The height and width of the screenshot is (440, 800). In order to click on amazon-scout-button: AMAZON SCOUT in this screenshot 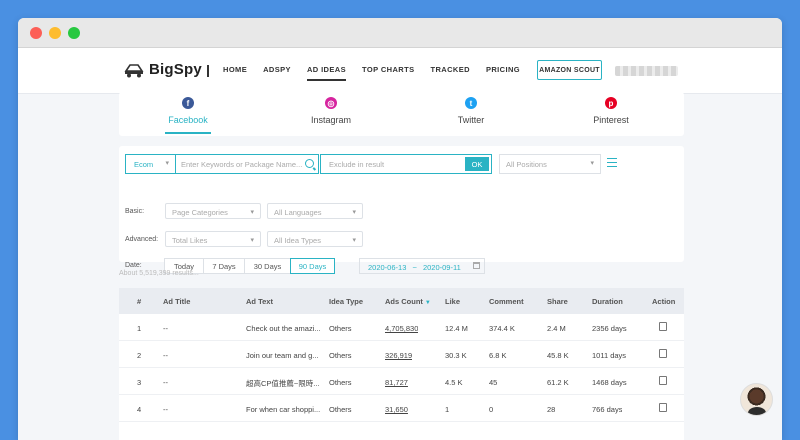, I will do `click(569, 70)`.